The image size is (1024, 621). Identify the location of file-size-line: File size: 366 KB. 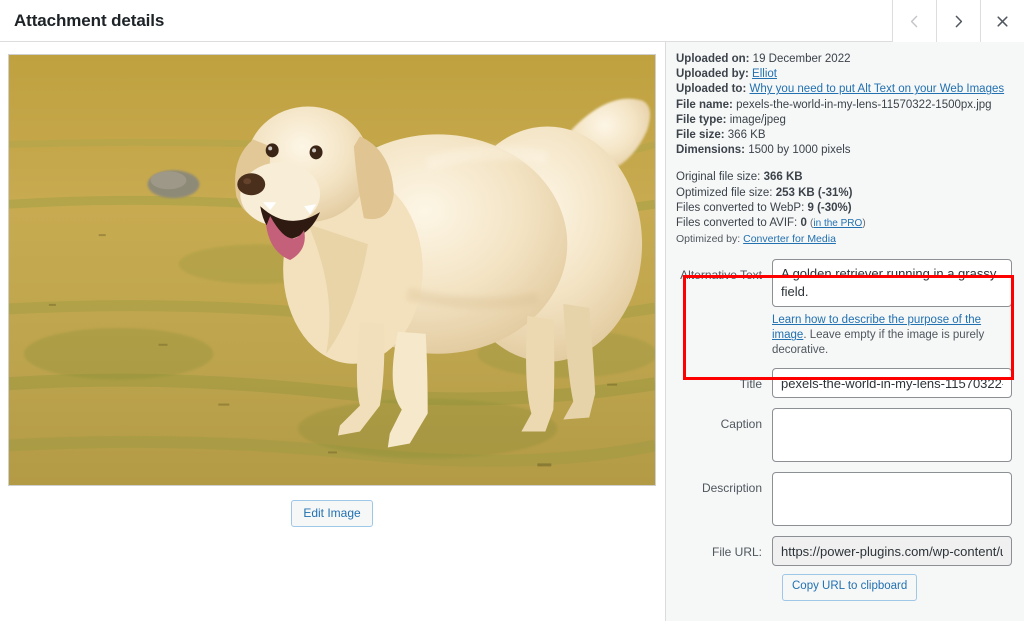
(844, 135).